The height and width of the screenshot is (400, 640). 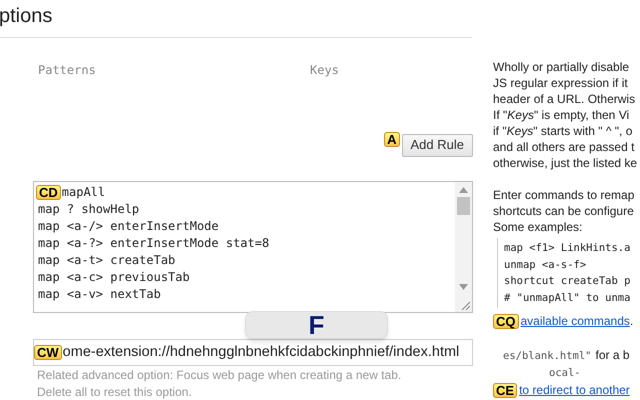 I want to click on link-hint-label: CE, so click(x=505, y=390).